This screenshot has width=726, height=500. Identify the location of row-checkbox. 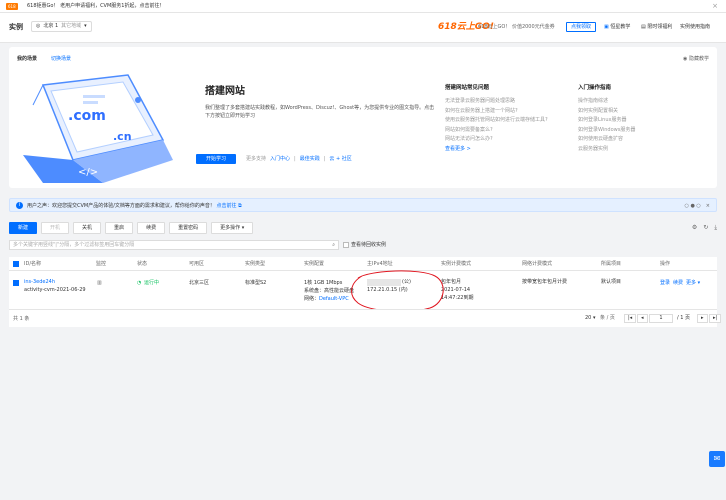
(16, 283).